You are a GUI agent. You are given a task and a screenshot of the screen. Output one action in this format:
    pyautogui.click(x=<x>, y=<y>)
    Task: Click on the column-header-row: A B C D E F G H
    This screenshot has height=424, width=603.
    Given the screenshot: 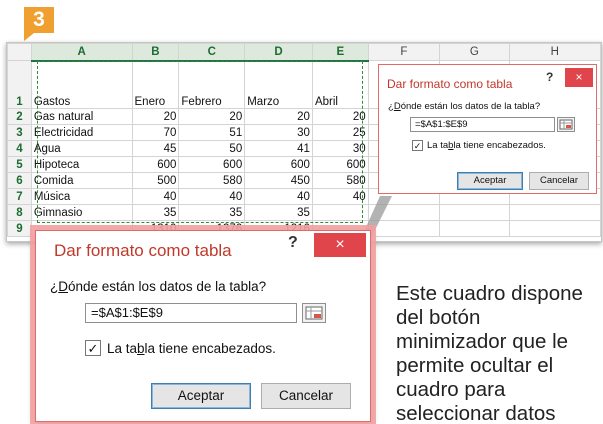 What is the action you would take?
    pyautogui.click(x=304, y=52)
    